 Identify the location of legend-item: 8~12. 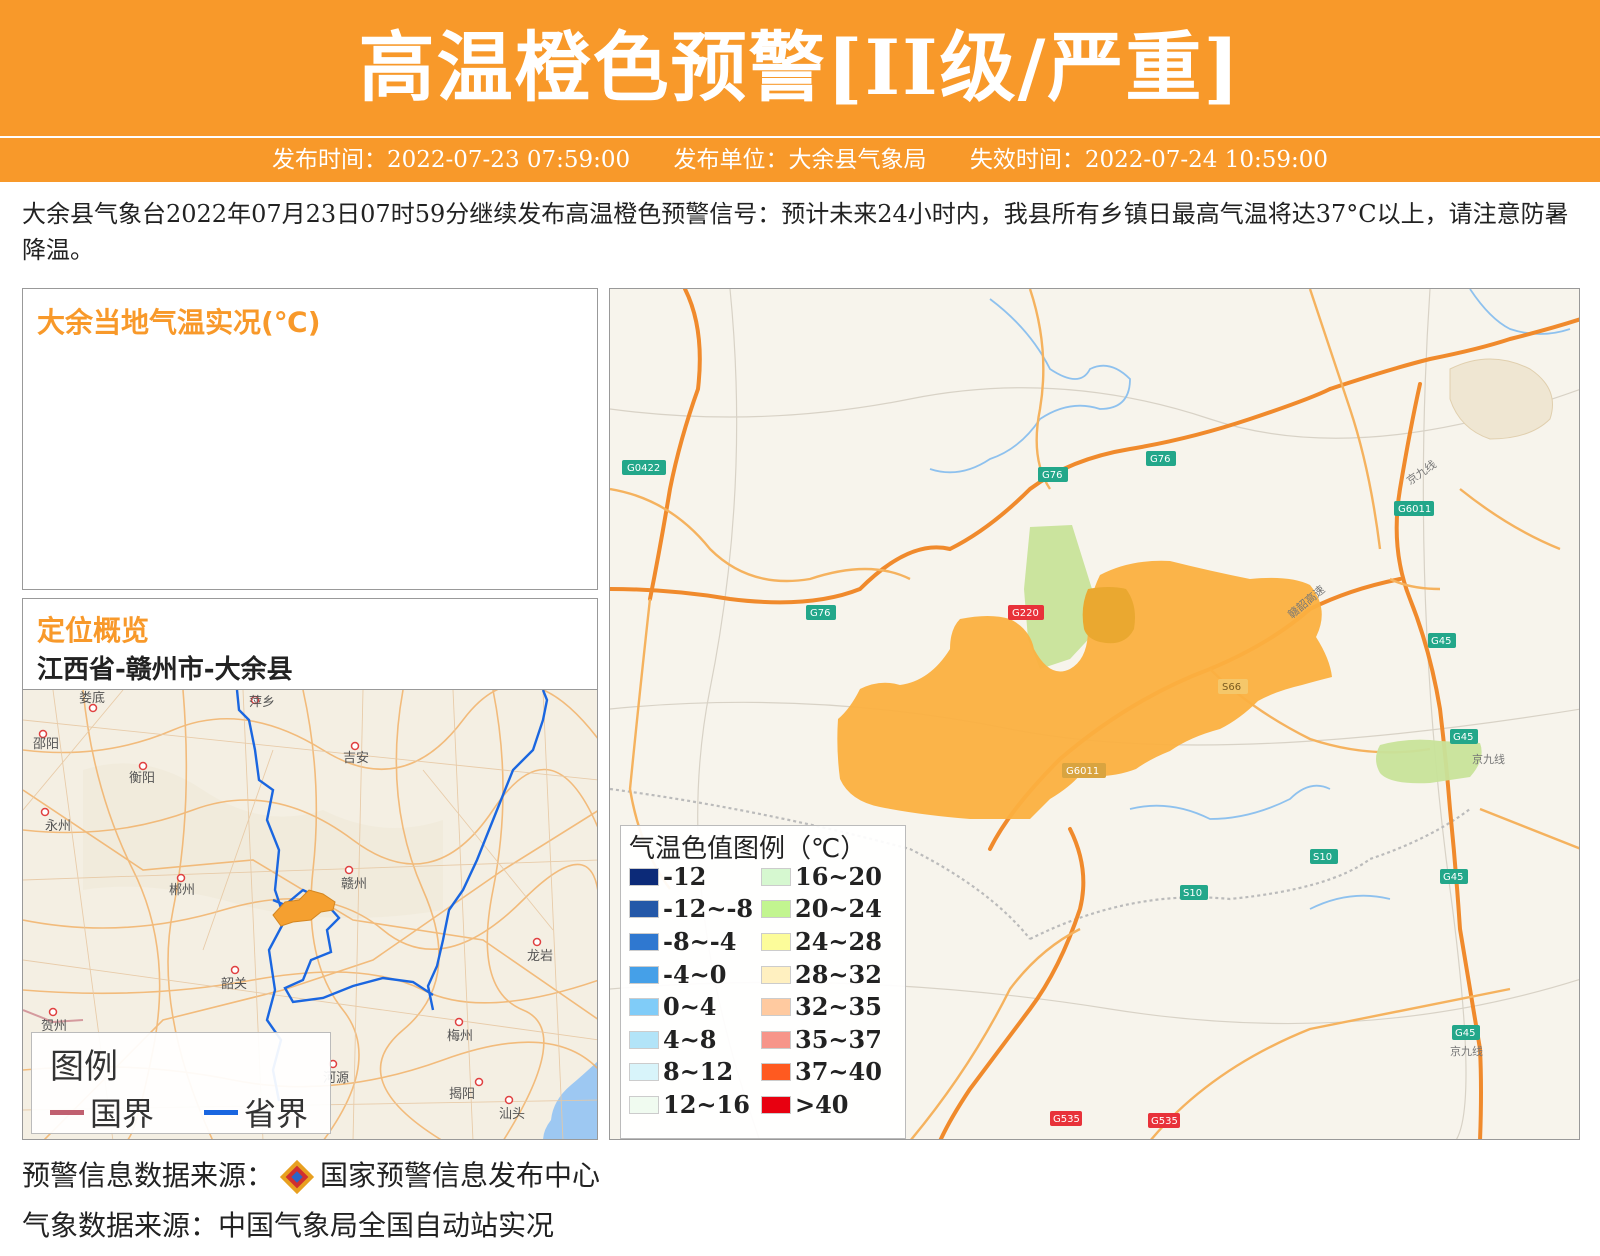
(681, 1071).